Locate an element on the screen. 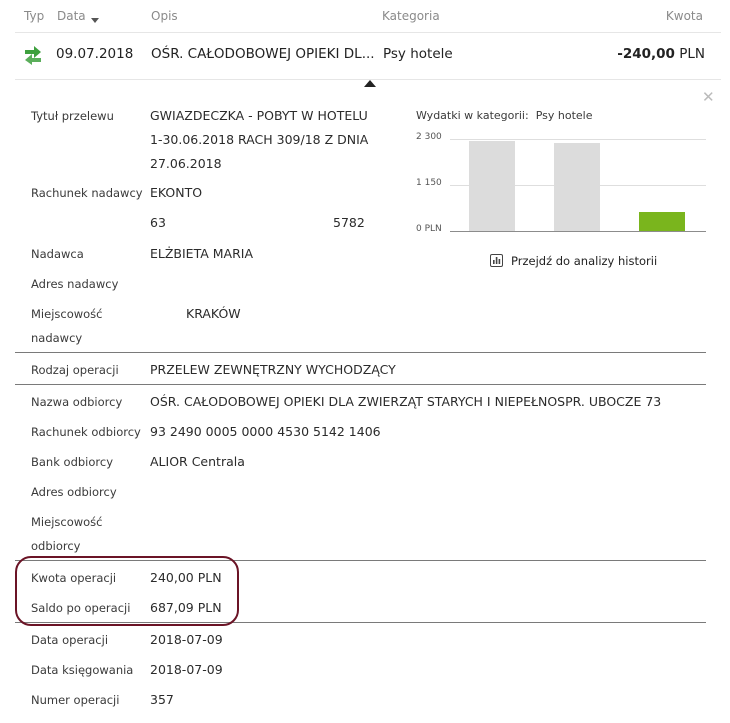 Image resolution: width=730 pixels, height=723 pixels. transaction-date: 09.07.2018 is located at coordinates (95, 54).